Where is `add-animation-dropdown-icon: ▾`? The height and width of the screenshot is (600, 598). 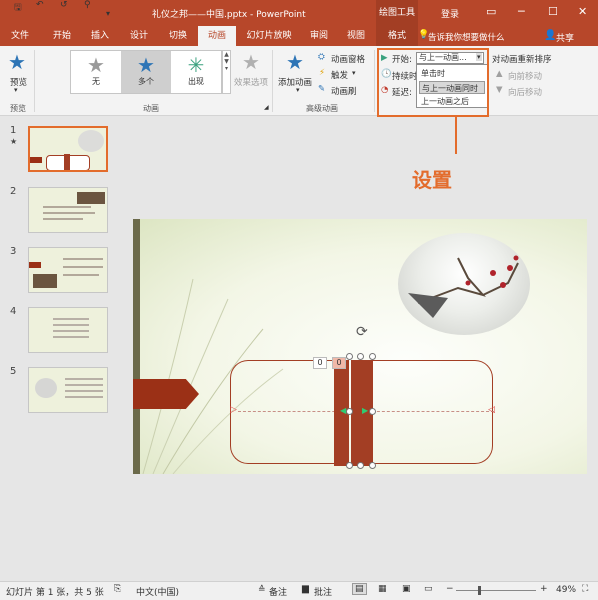
add-animation-dropdown-icon: ▾ is located at coordinates (298, 90).